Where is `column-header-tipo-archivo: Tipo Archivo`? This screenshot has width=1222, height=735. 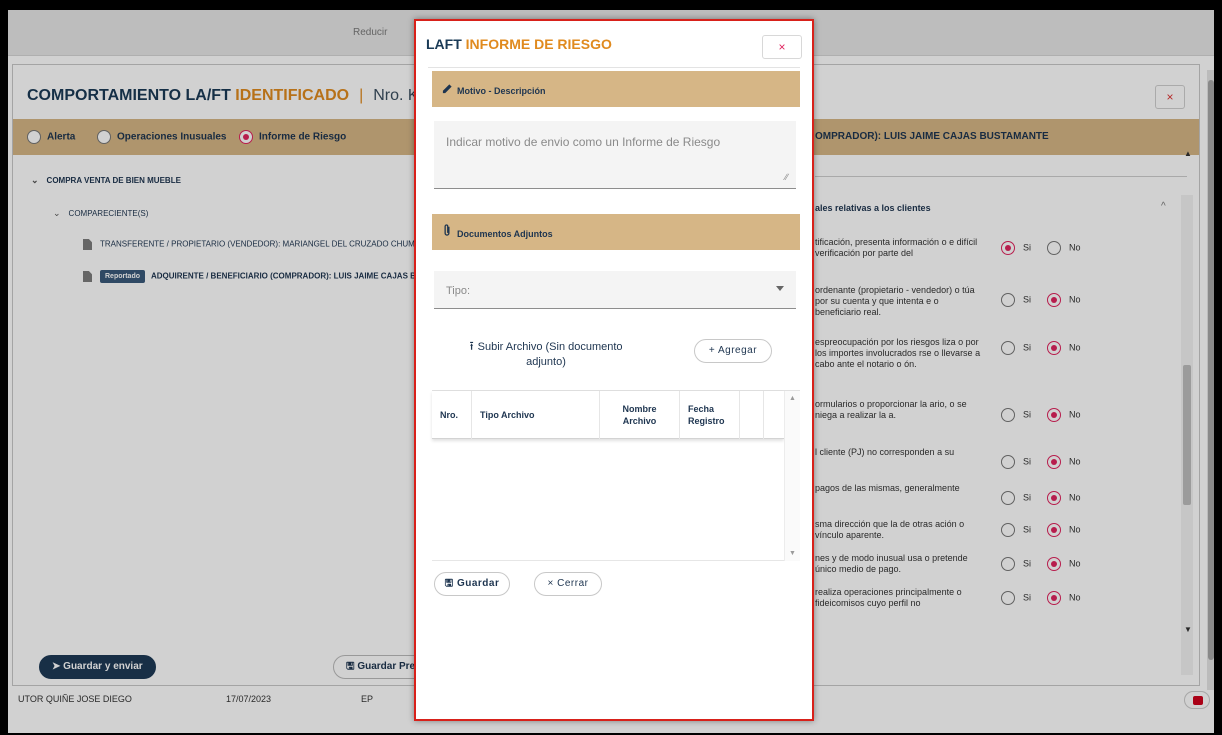 column-header-tipo-archivo: Tipo Archivo is located at coordinates (536, 415).